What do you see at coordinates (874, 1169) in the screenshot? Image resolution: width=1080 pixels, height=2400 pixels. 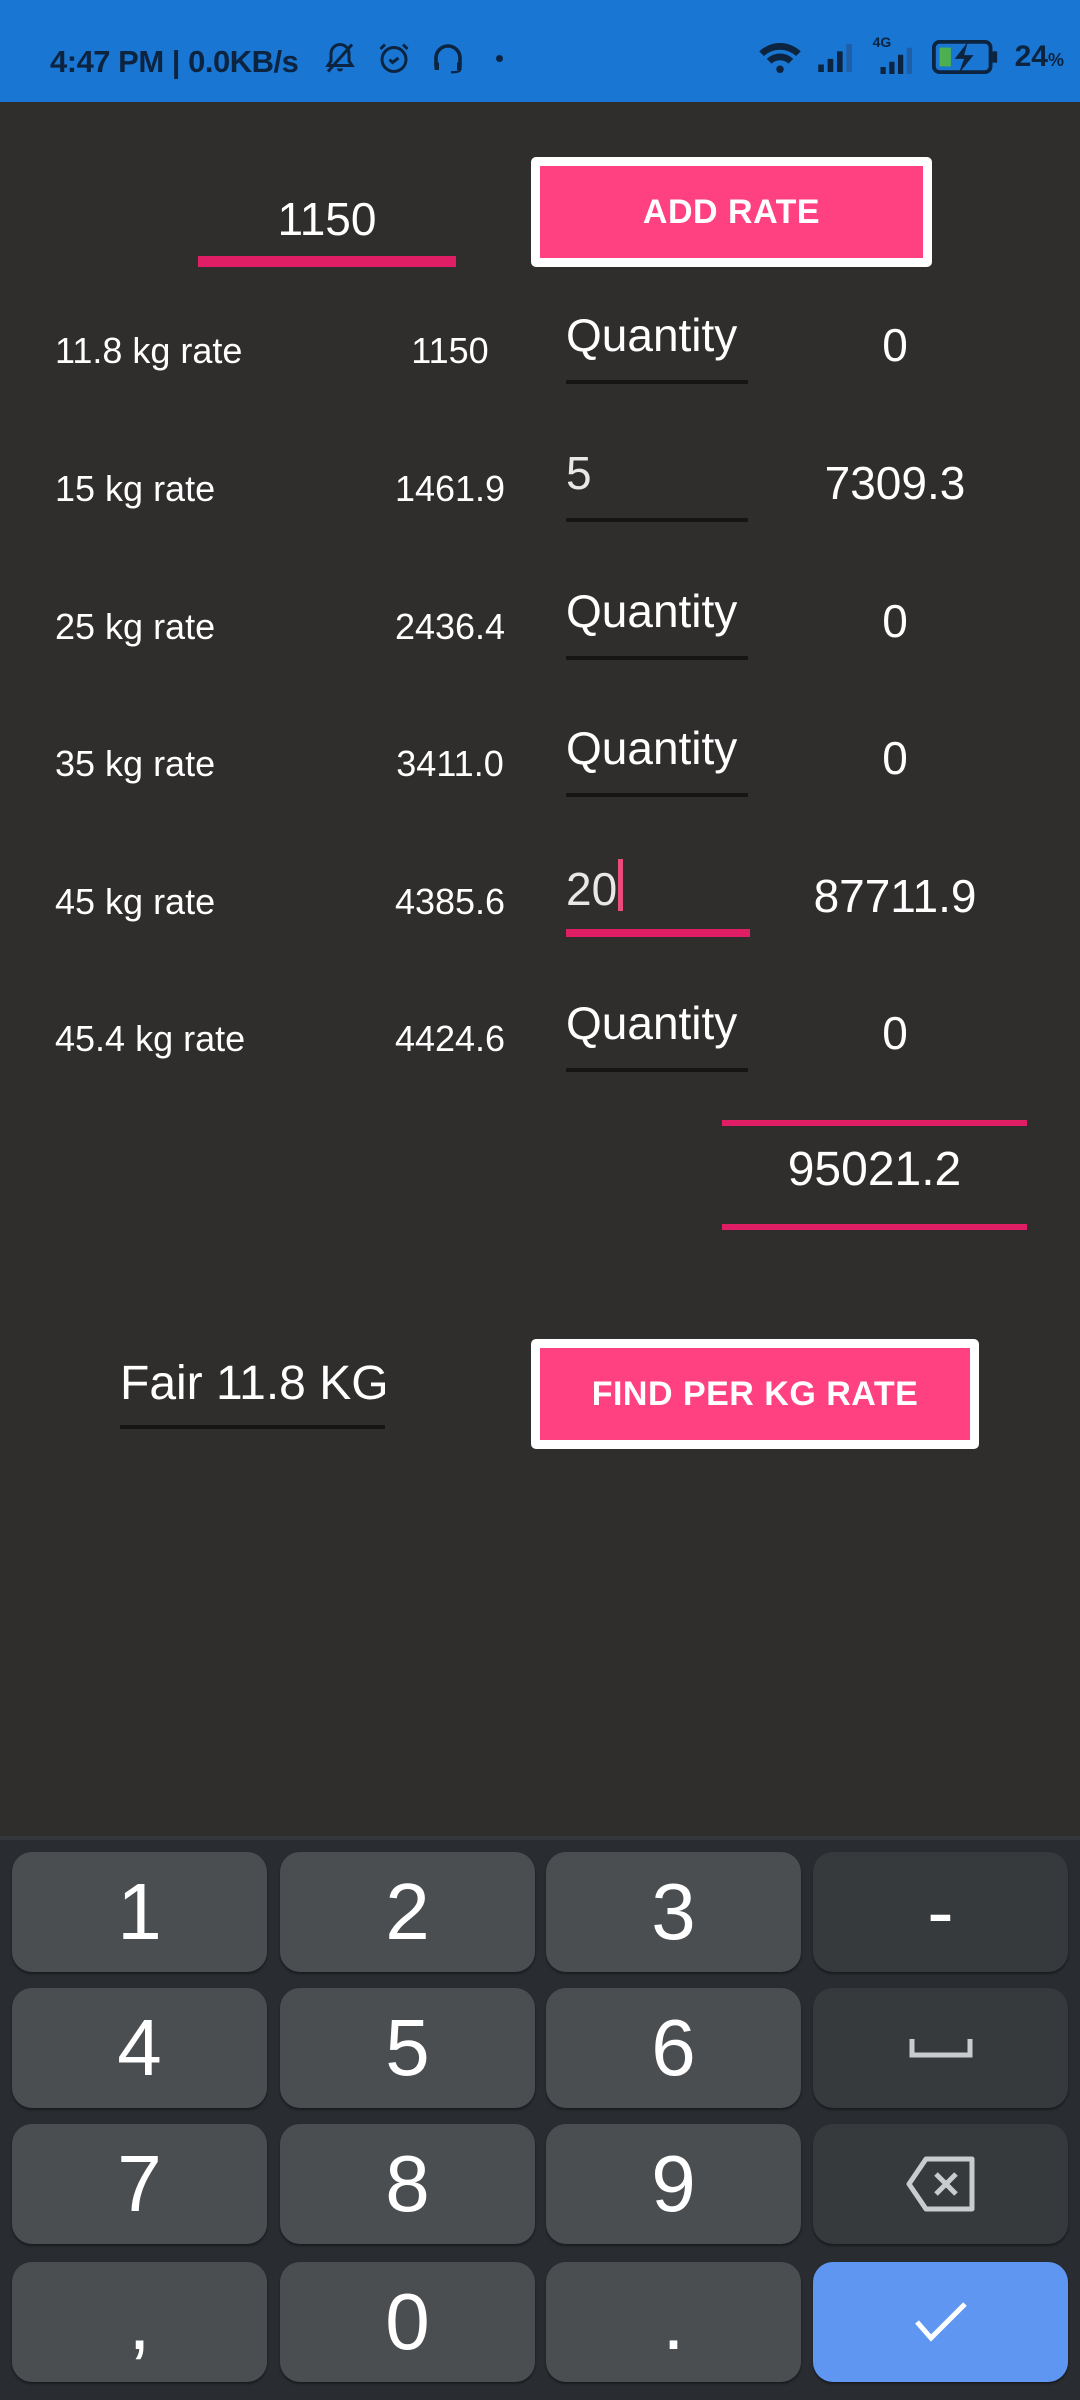 I see `grand-total: 95021.2` at bounding box center [874, 1169].